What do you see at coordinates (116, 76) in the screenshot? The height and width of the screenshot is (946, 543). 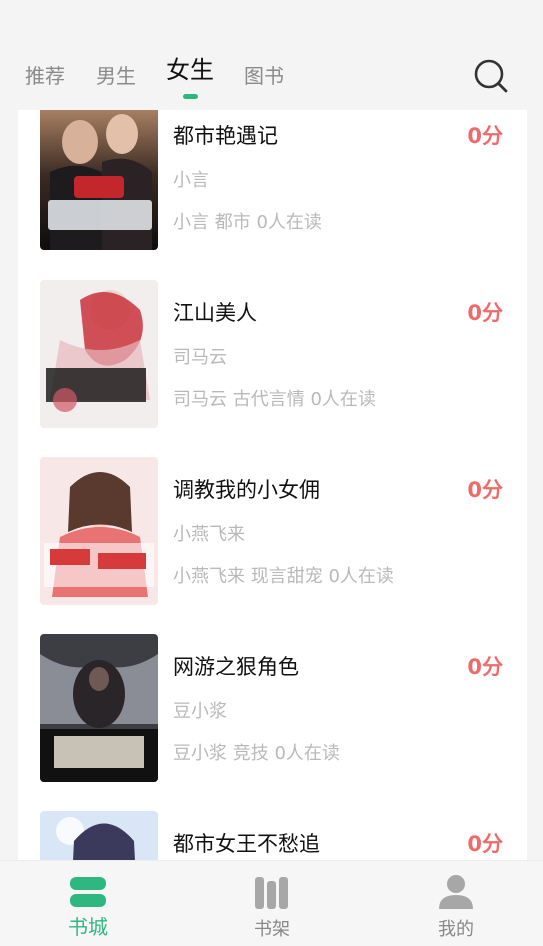 I see `tab-male: 男生` at bounding box center [116, 76].